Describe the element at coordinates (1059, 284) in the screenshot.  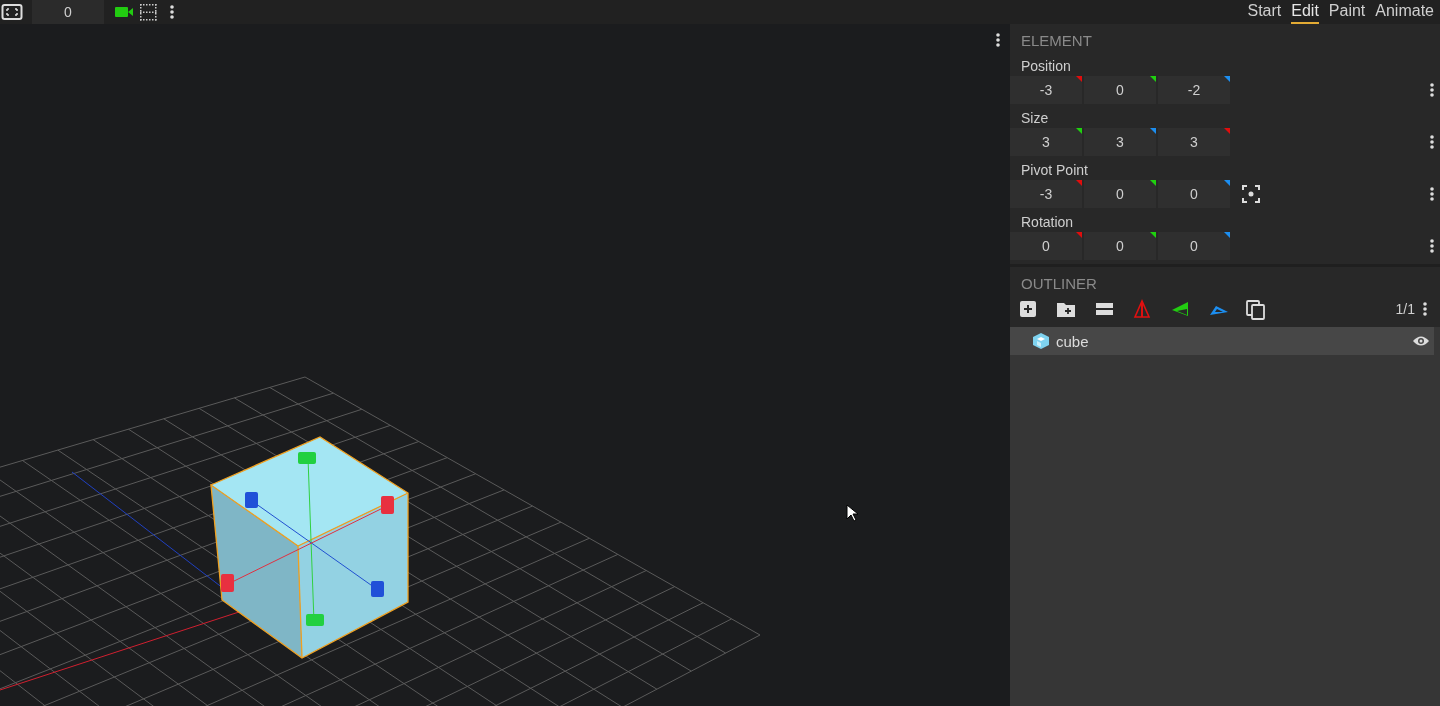
I see `panel-title: OUTLINER` at that location.